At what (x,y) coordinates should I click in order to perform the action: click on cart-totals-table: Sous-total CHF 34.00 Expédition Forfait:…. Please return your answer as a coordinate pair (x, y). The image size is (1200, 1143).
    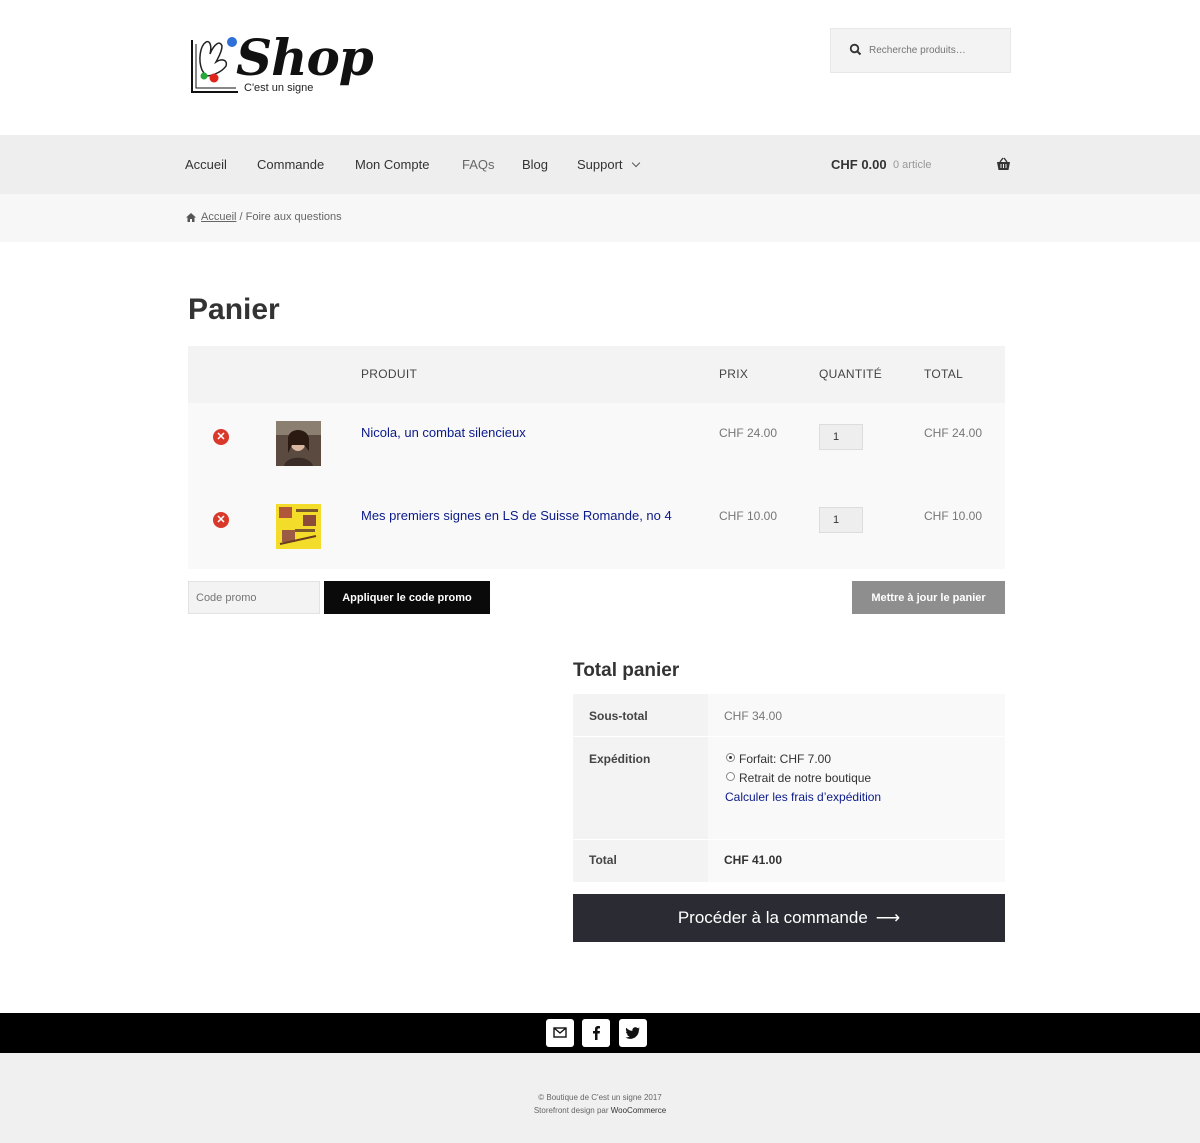
    Looking at the image, I should click on (789, 788).